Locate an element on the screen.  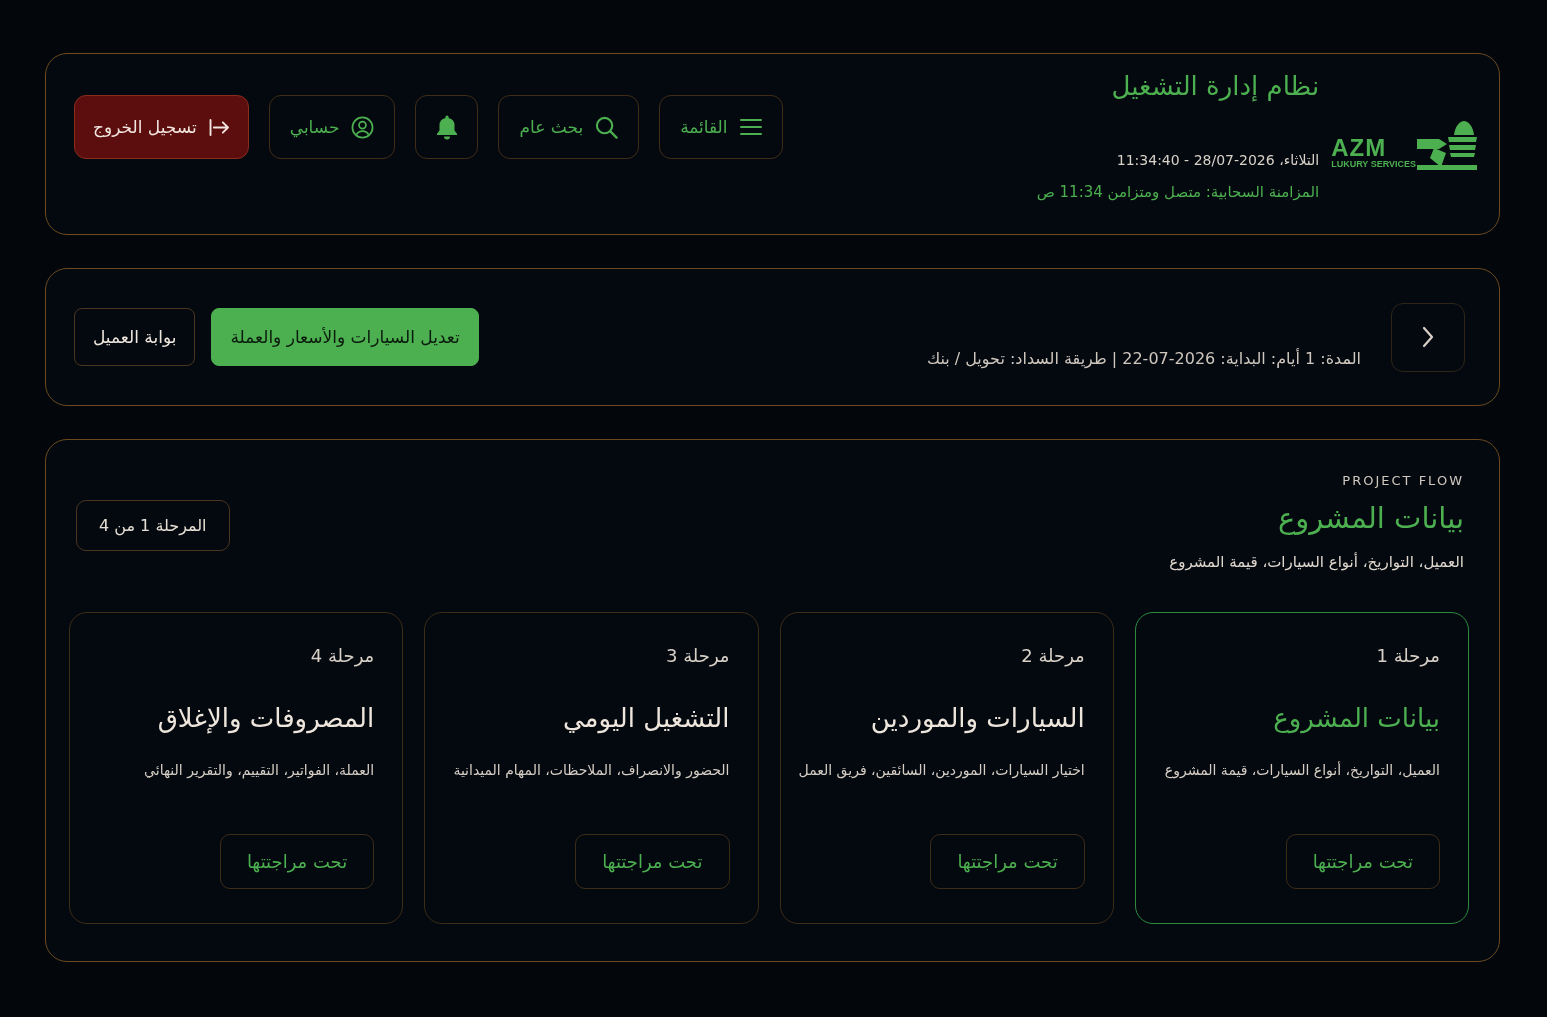
app-title: نظام إدارة التشغيل is located at coordinates (1215, 87).